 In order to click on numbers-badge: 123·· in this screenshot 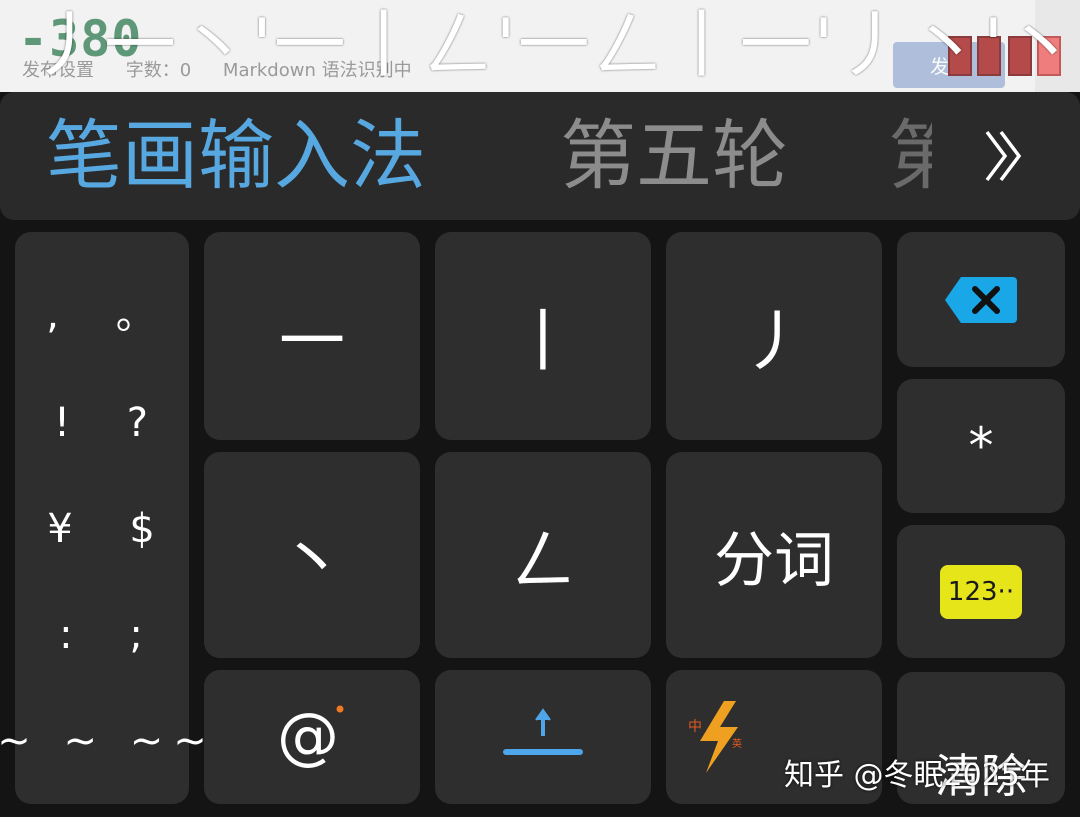, I will do `click(981, 591)`.